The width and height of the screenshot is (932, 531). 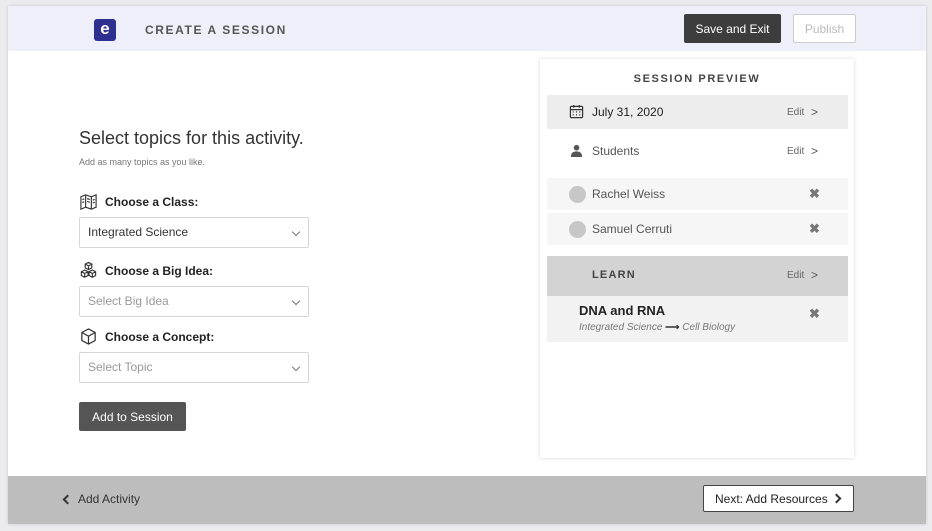 What do you see at coordinates (576, 111) in the screenshot?
I see `calendar-icon` at bounding box center [576, 111].